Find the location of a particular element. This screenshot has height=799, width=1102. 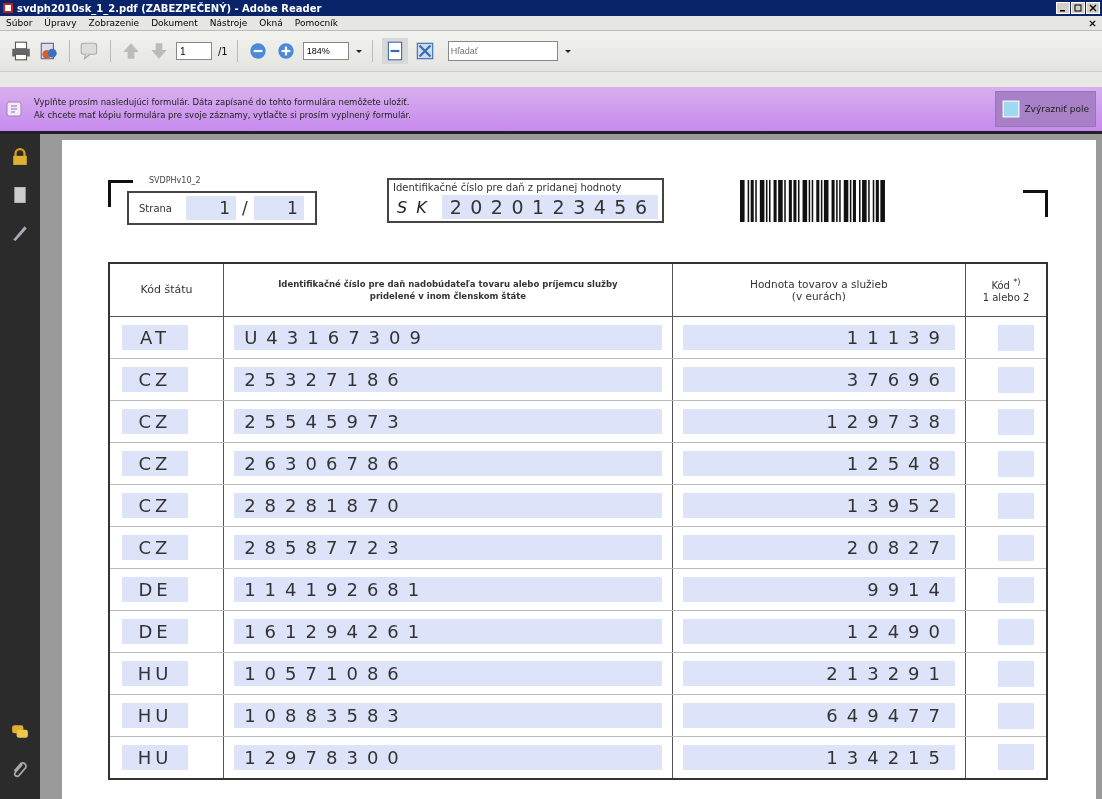

menu-item: Úpravy is located at coordinates (60, 23).